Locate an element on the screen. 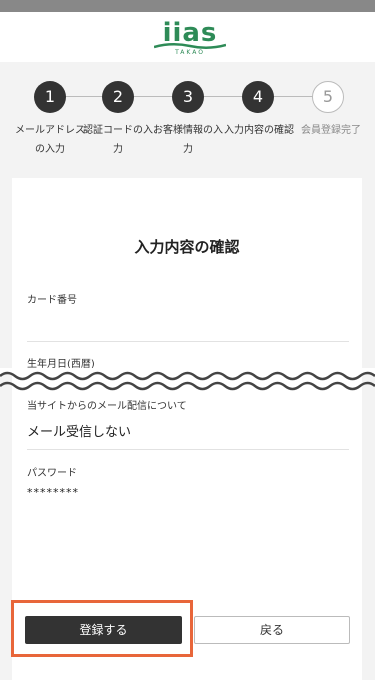 Image resolution: width=375 pixels, height=680 pixels. step-2-circle: 2 is located at coordinates (118, 97).